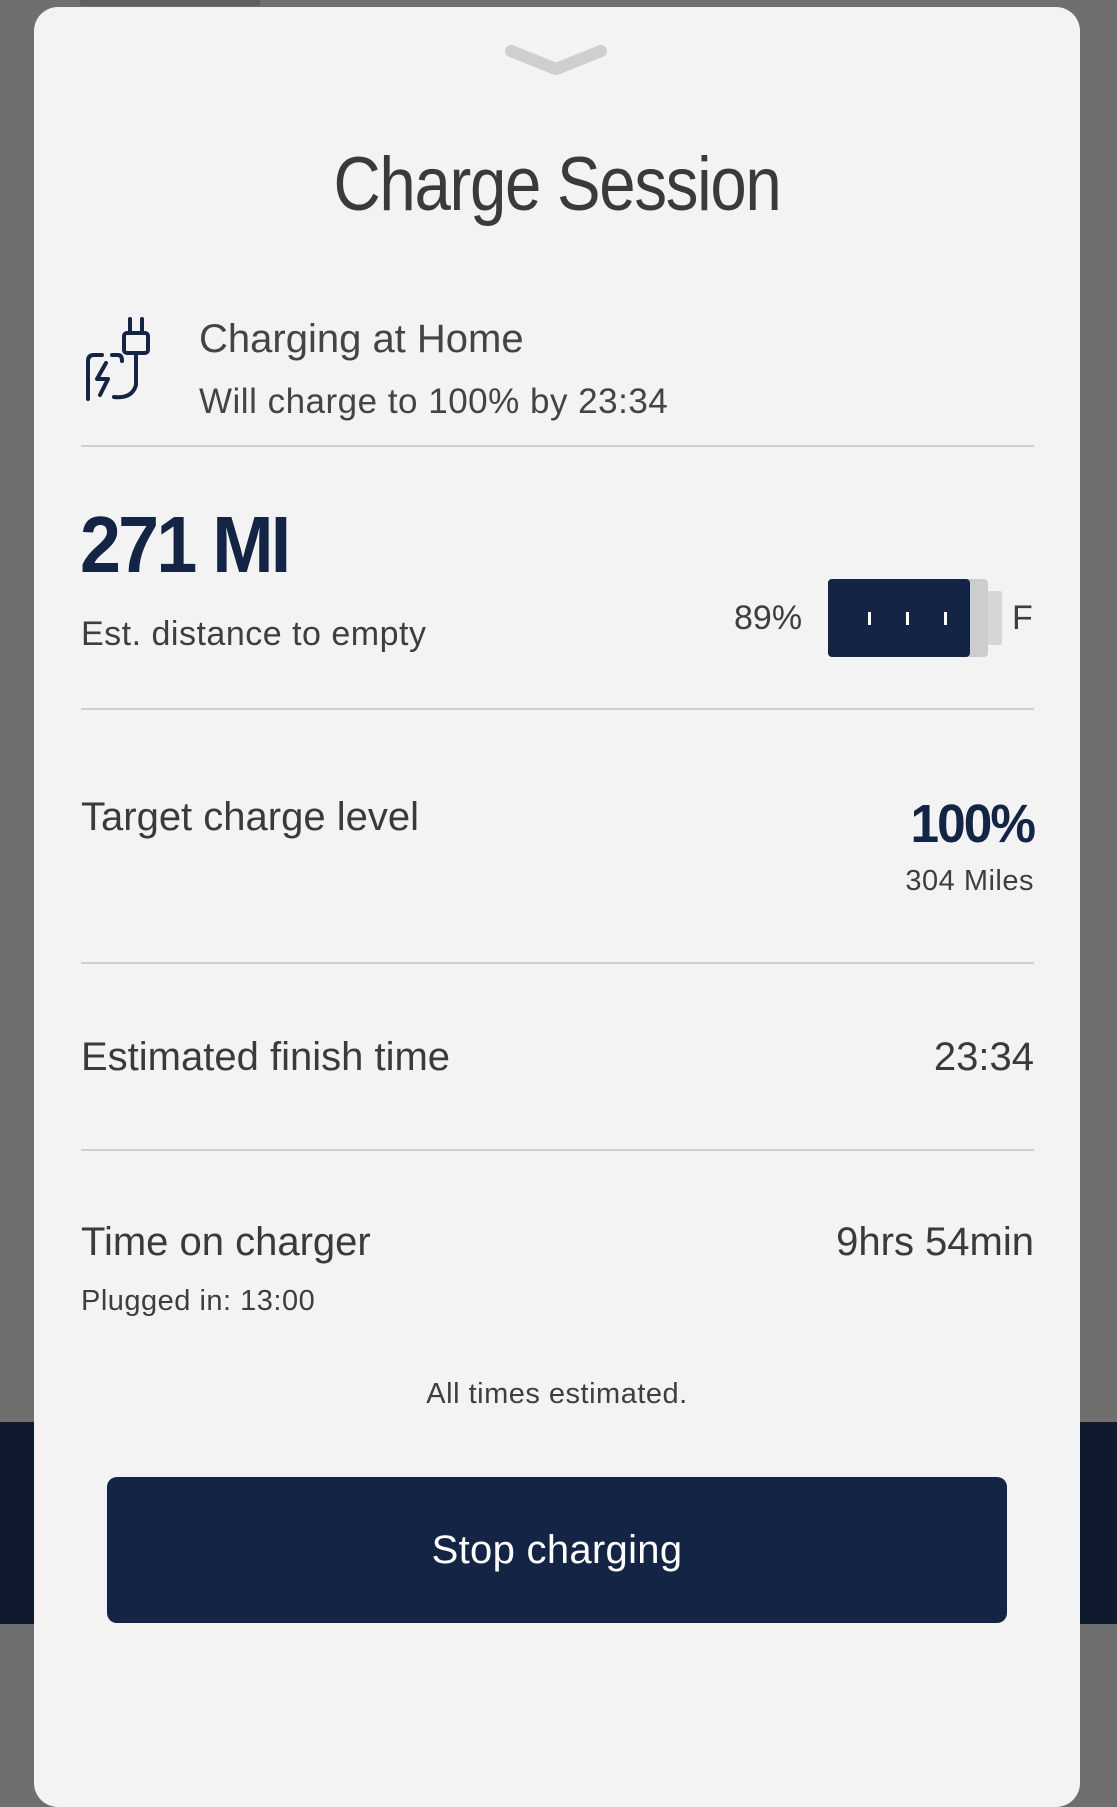 Image resolution: width=1117 pixels, height=1807 pixels. I want to click on plug-charging-icon, so click(118, 359).